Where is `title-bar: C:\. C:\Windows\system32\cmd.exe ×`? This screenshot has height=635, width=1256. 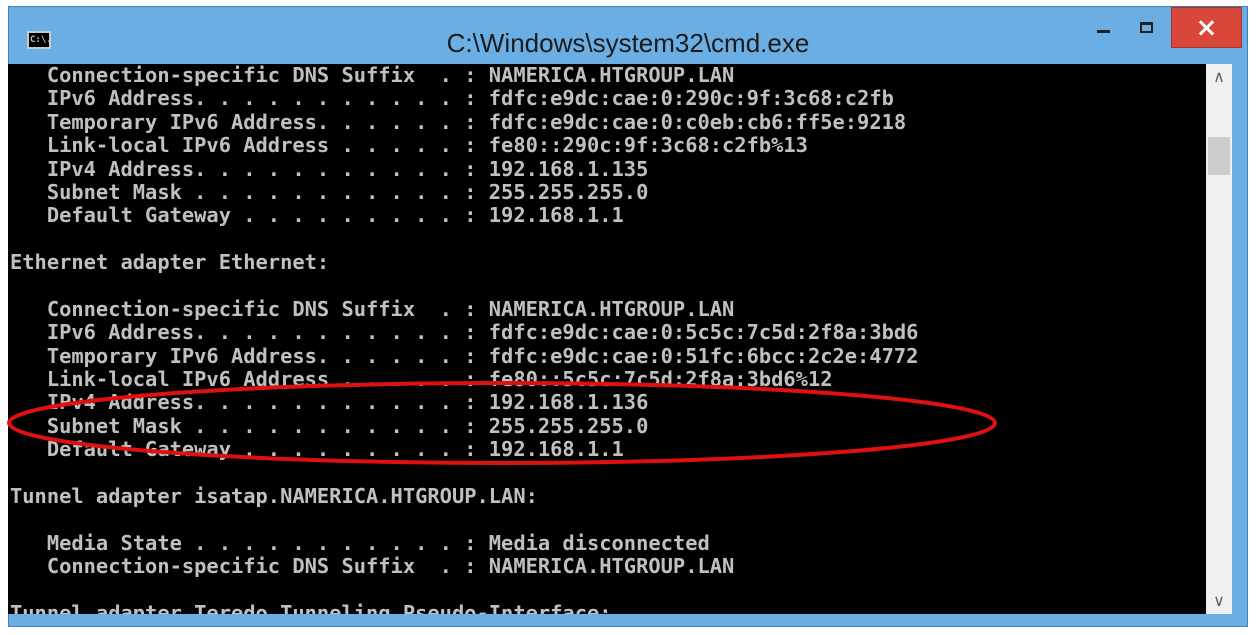
title-bar: C:\. C:\Windows\system32\cmd.exe × is located at coordinates (628, 39).